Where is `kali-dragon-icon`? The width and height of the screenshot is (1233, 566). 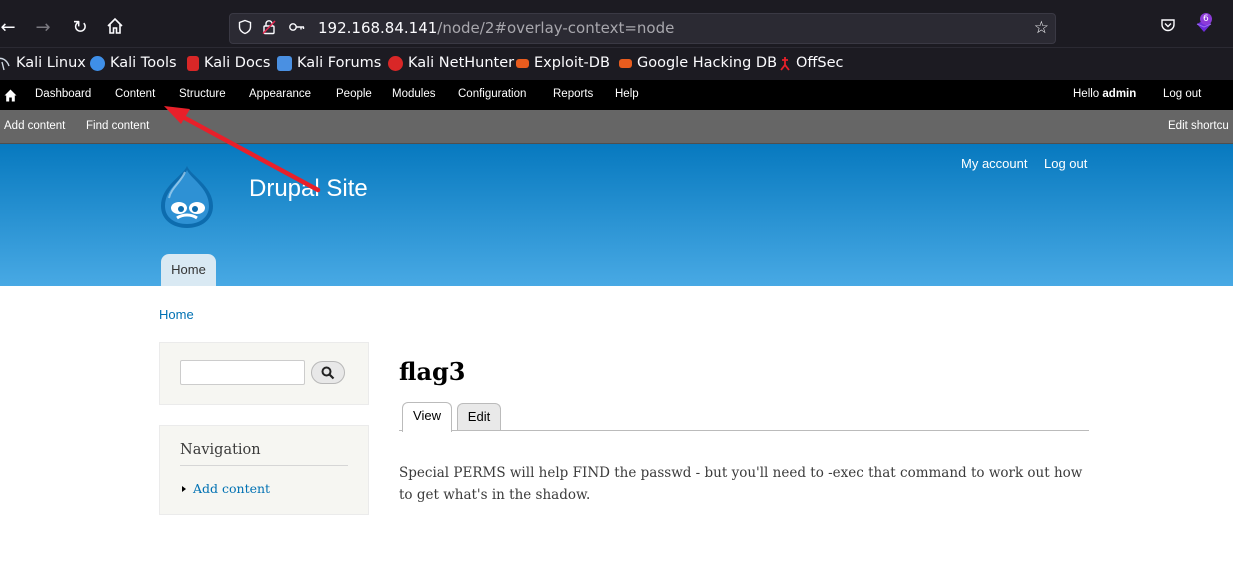
kali-dragon-icon is located at coordinates (5, 63).